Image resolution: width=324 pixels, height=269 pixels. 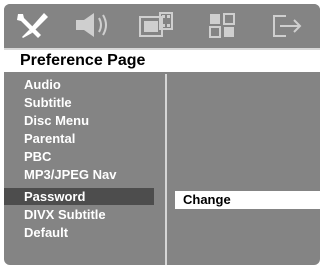 What do you see at coordinates (48, 102) in the screenshot?
I see `menu-item-label: Subtitle` at bounding box center [48, 102].